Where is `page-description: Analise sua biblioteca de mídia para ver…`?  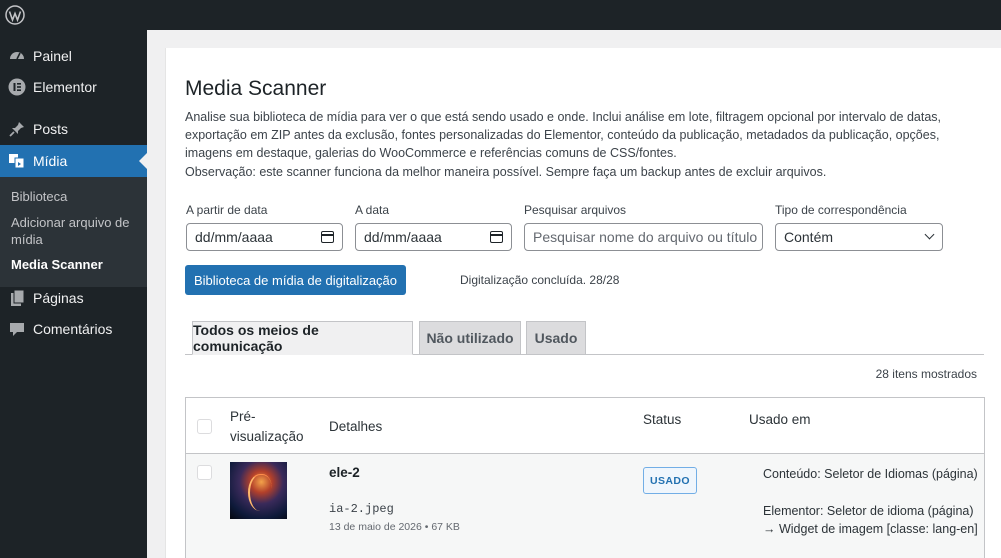
page-description: Analise sua biblioteca de mídia para ver… is located at coordinates (563, 135).